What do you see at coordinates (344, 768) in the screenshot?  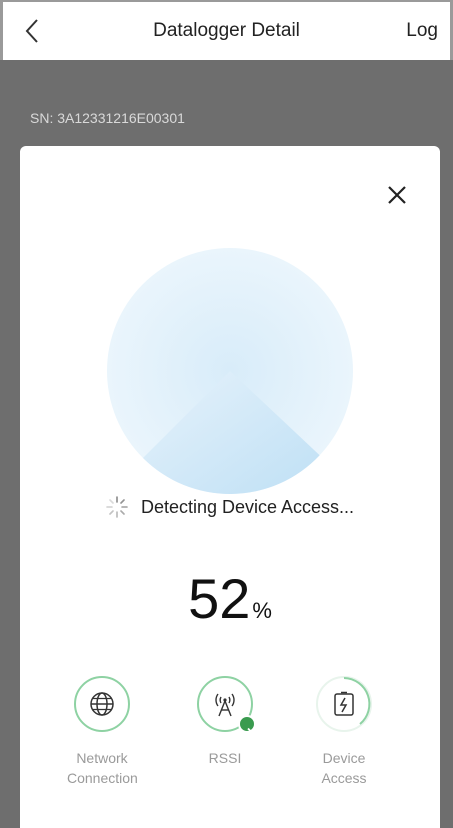 I see `step-label: Device Access` at bounding box center [344, 768].